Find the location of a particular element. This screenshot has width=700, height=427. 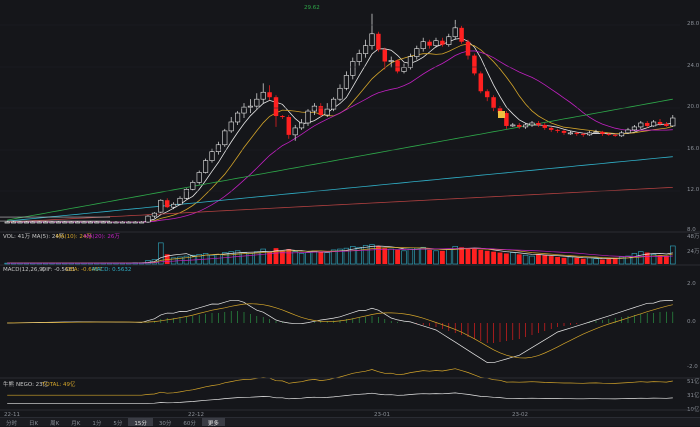

ma120-line is located at coordinates (340, 189).